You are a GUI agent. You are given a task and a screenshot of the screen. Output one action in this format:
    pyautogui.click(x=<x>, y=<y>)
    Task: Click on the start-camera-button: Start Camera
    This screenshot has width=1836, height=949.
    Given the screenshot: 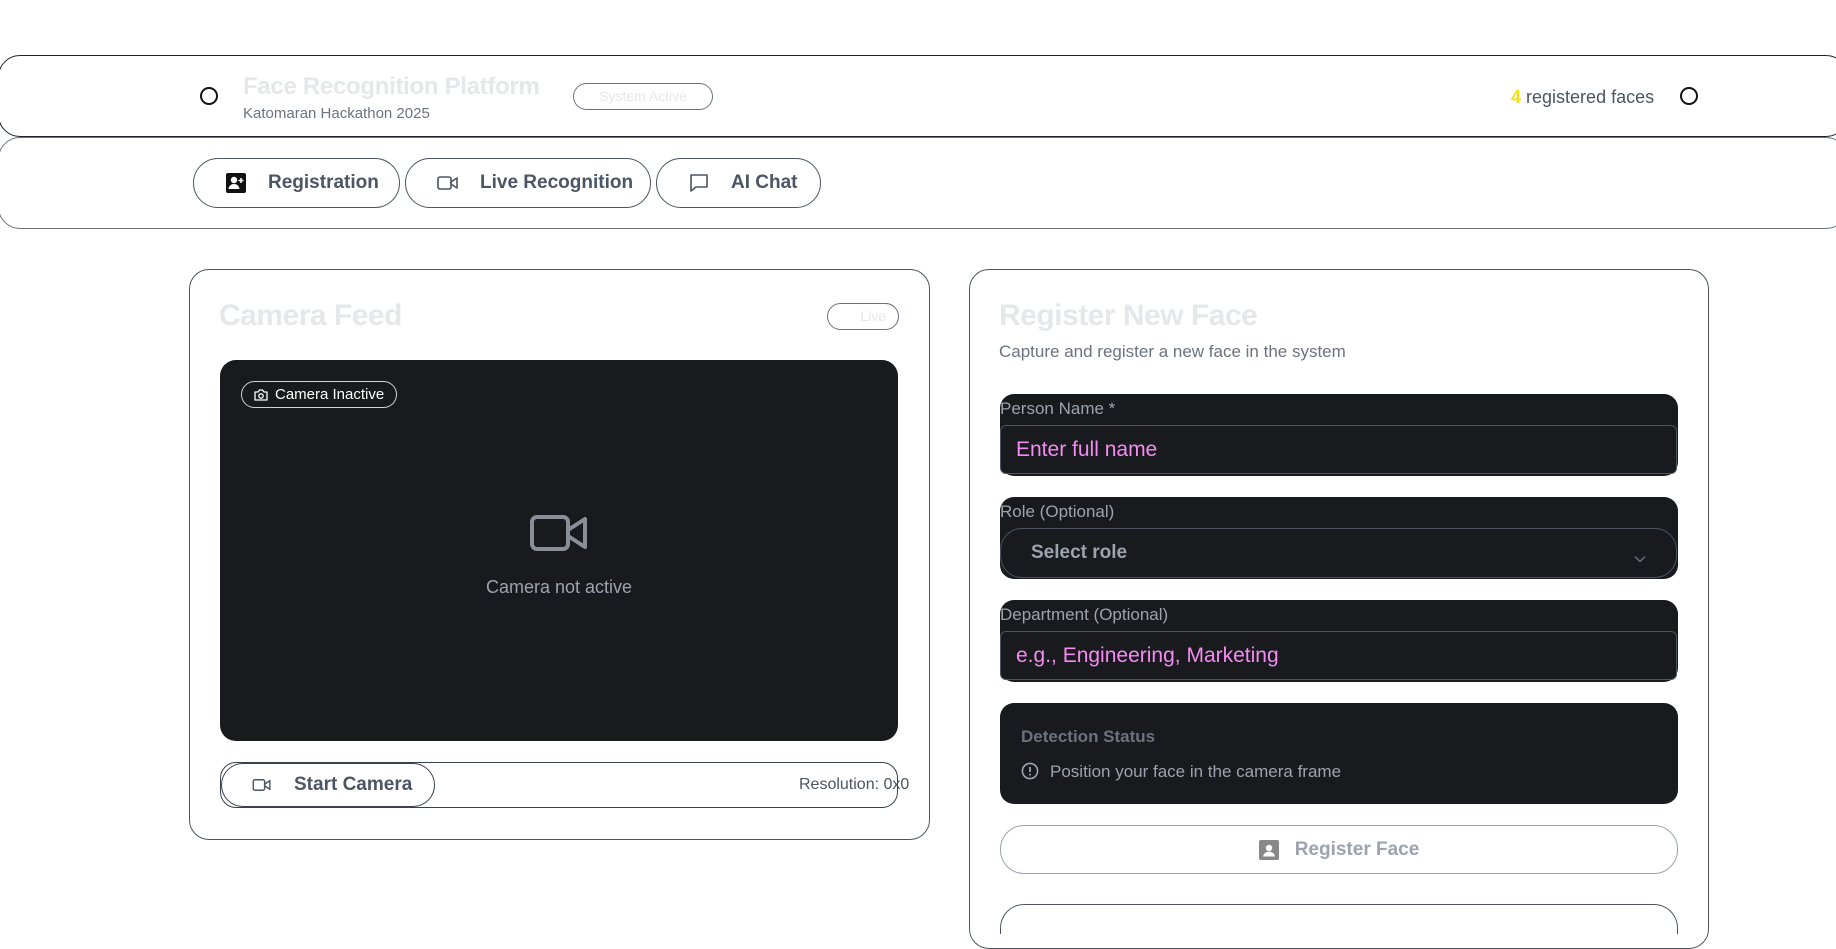 What is the action you would take?
    pyautogui.click(x=328, y=785)
    